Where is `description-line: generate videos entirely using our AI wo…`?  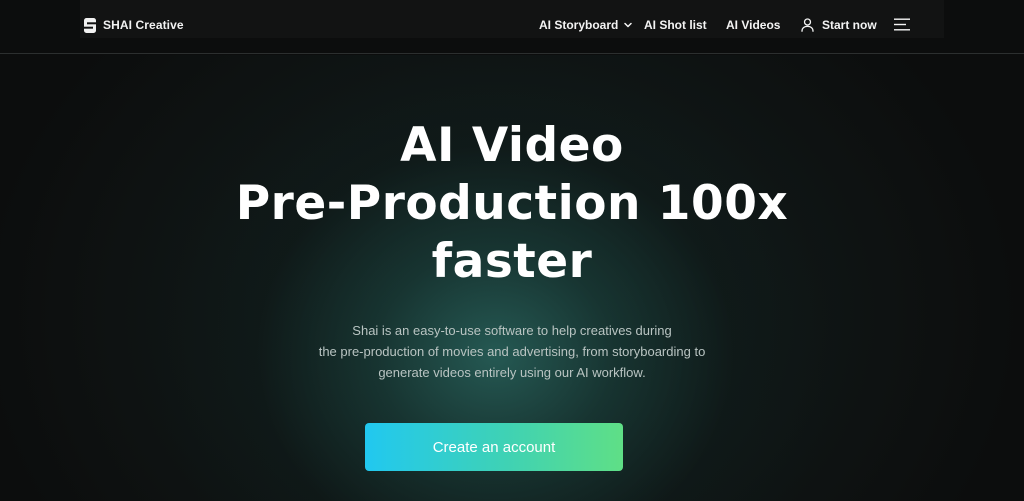
description-line: generate videos entirely using our AI wo… is located at coordinates (512, 372).